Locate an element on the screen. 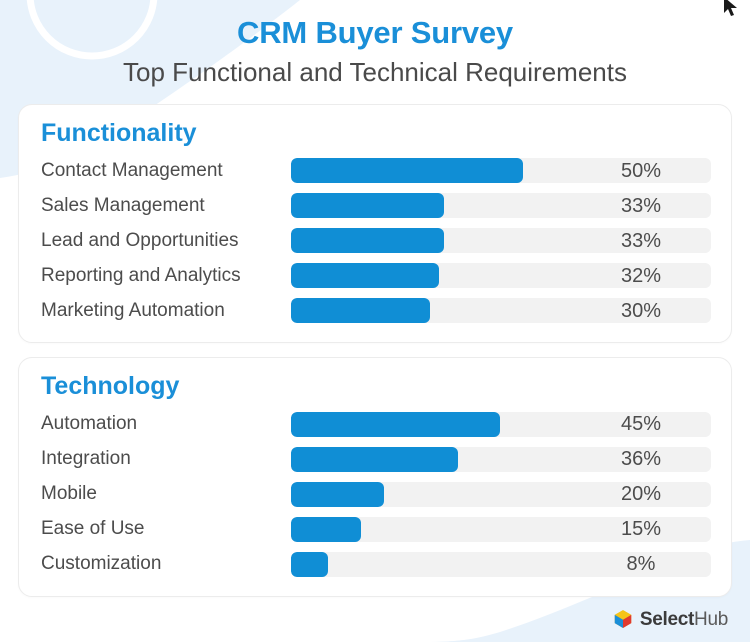  bar-track: 50% is located at coordinates (501, 171).